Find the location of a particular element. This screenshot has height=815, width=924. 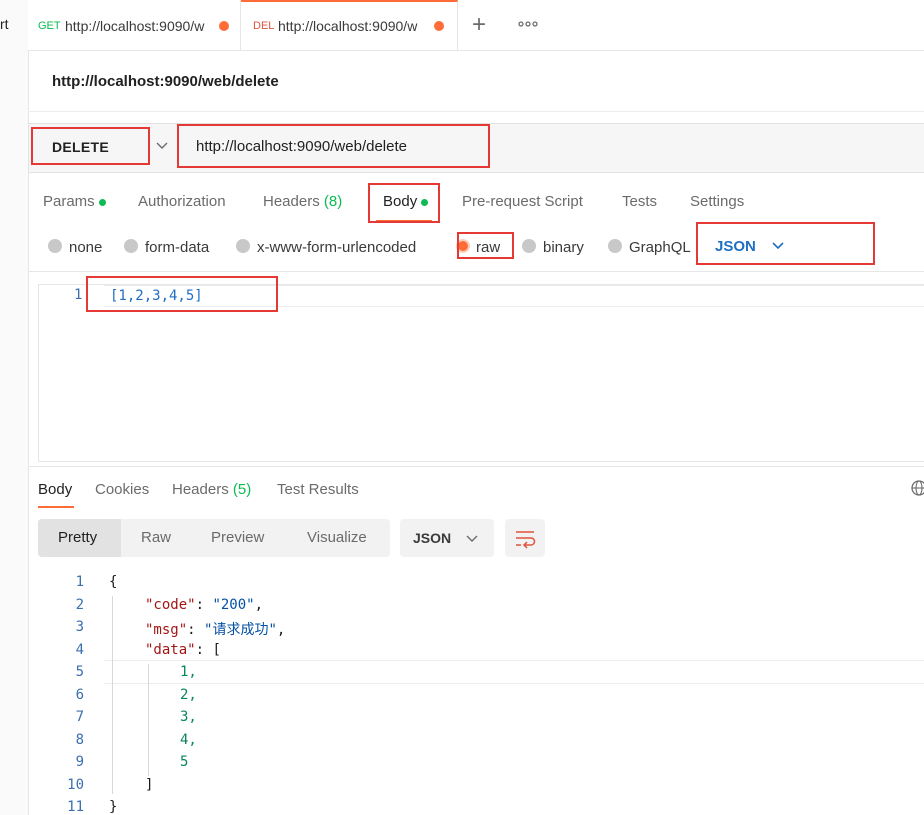

code-line: 1, is located at coordinates (188, 672).